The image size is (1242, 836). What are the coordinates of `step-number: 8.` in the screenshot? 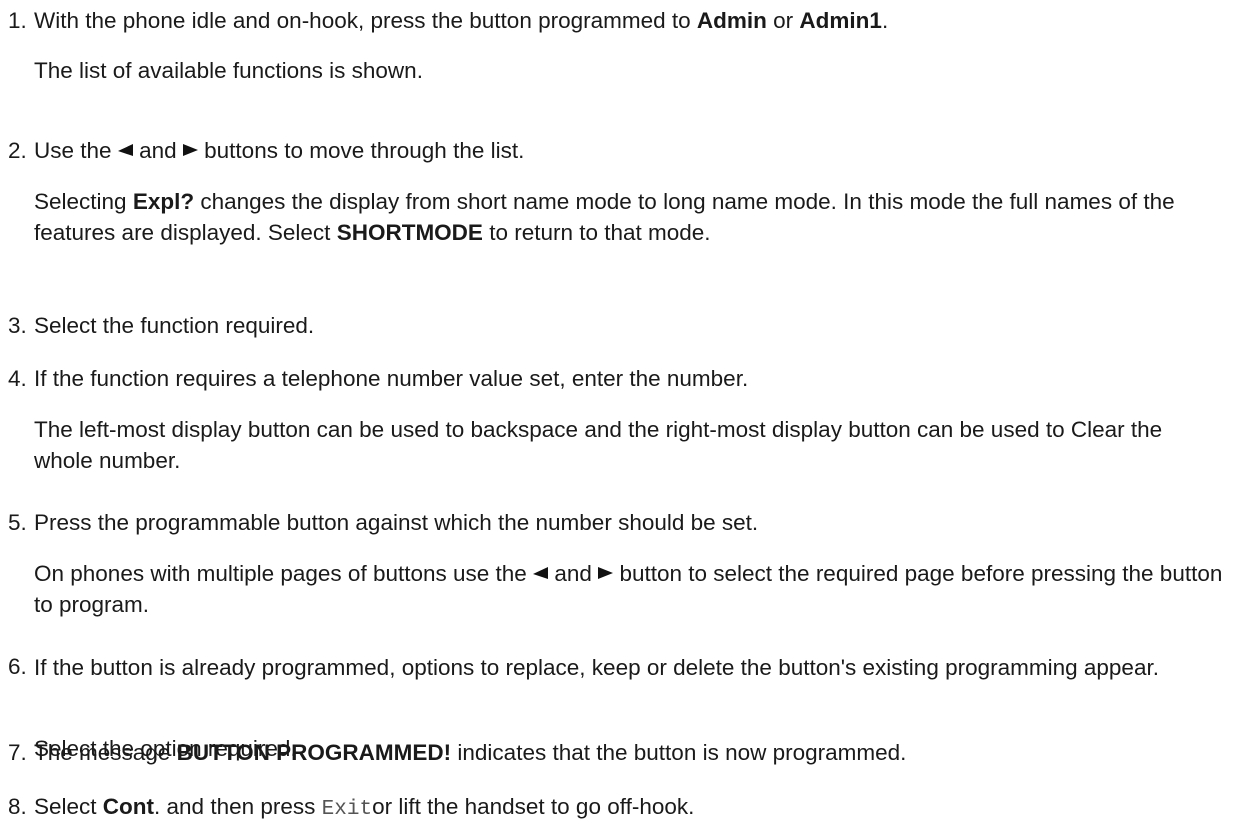 It's located at (17, 806).